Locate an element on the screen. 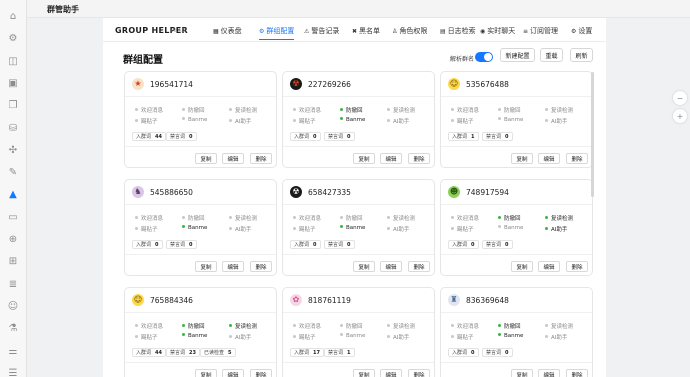 This screenshot has width=690, height=377. parse-group-name-toggle is located at coordinates (484, 57).